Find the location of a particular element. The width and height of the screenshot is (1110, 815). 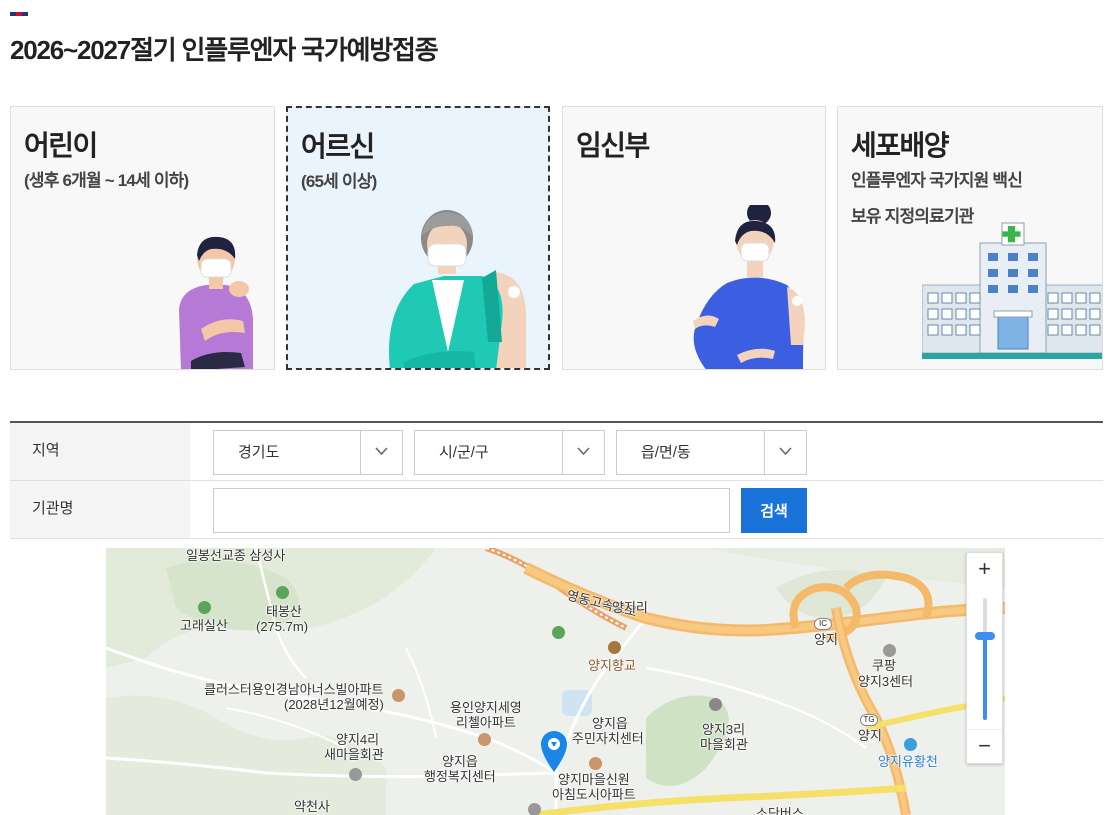

map-label-village: 양지리 is located at coordinates (630, 607).